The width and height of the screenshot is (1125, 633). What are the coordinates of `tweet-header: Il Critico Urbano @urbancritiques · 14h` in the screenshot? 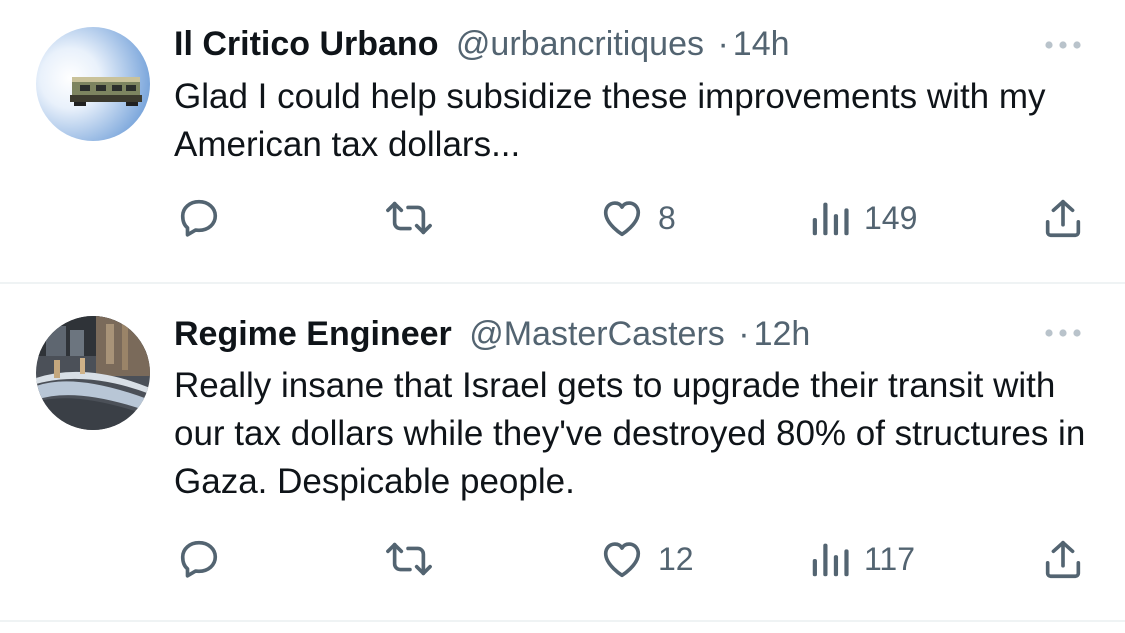 It's located at (482, 44).